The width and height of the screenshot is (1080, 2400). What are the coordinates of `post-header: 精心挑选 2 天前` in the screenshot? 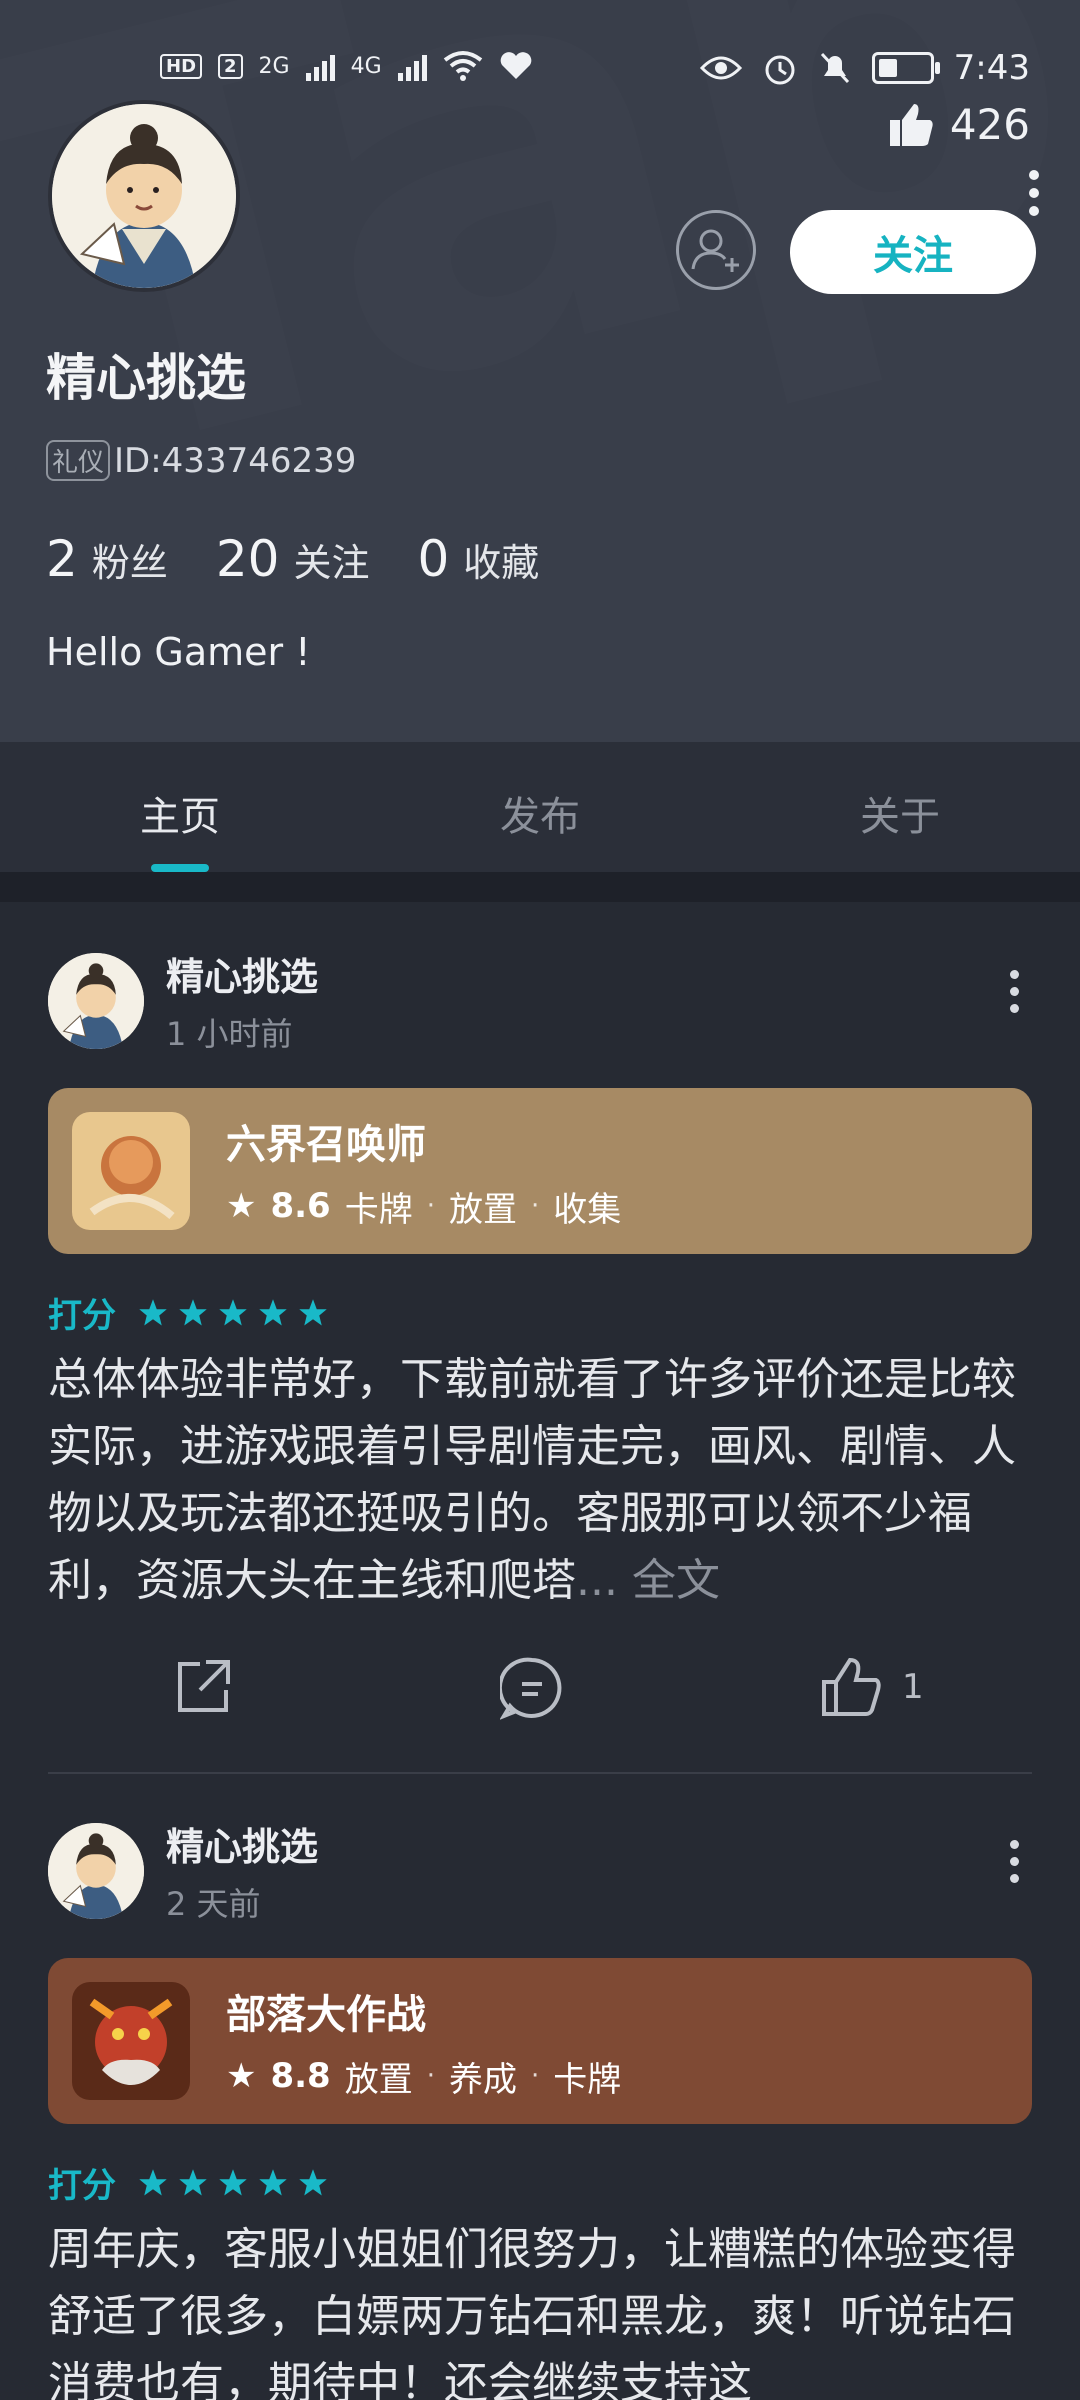 It's located at (183, 1870).